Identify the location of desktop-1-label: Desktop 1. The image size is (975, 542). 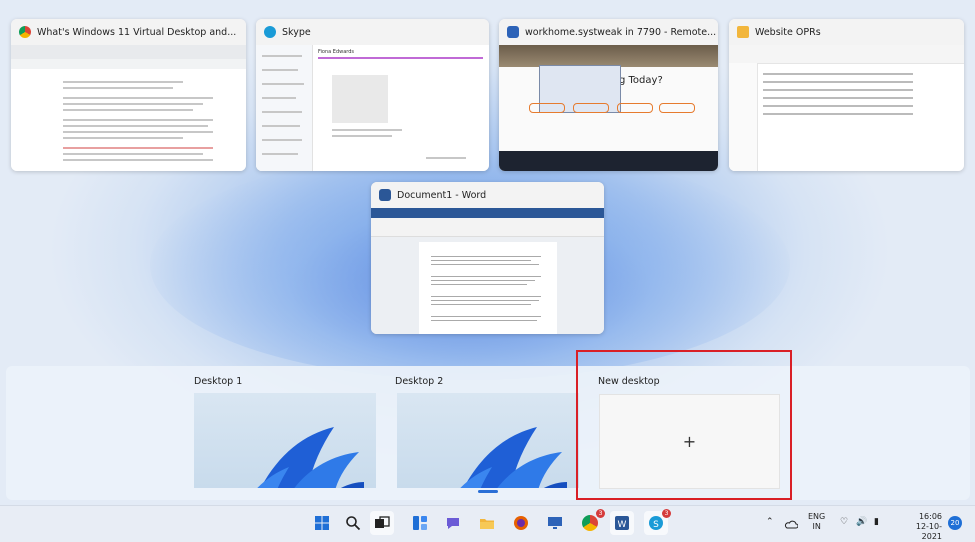
(218, 381).